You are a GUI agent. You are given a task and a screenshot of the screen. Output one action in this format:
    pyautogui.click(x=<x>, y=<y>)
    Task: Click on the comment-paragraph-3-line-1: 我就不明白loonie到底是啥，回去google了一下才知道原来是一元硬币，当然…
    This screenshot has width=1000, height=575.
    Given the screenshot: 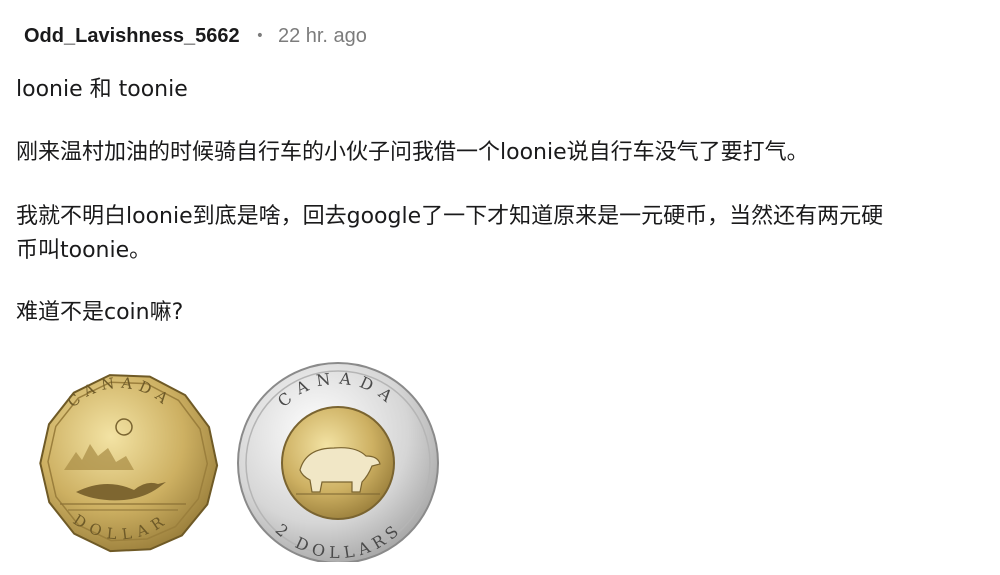 What is the action you would take?
    pyautogui.click(x=450, y=216)
    